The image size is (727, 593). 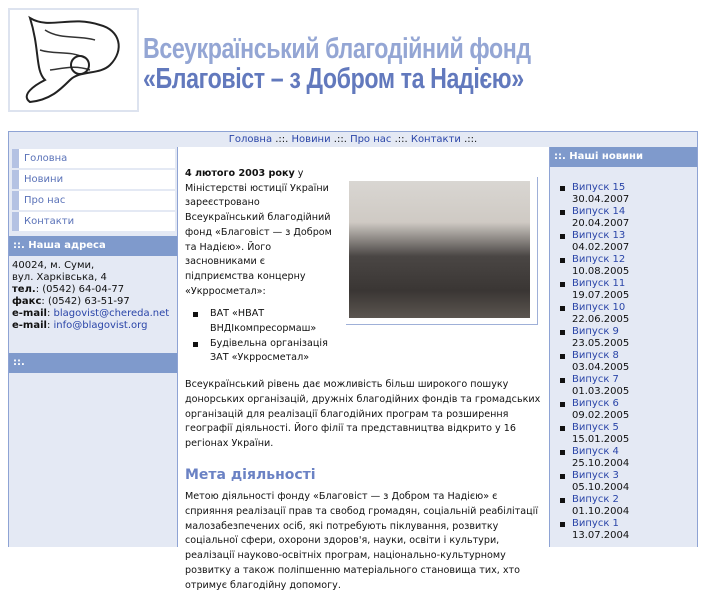 What do you see at coordinates (27, 301) in the screenshot?
I see `fax-label: факс` at bounding box center [27, 301].